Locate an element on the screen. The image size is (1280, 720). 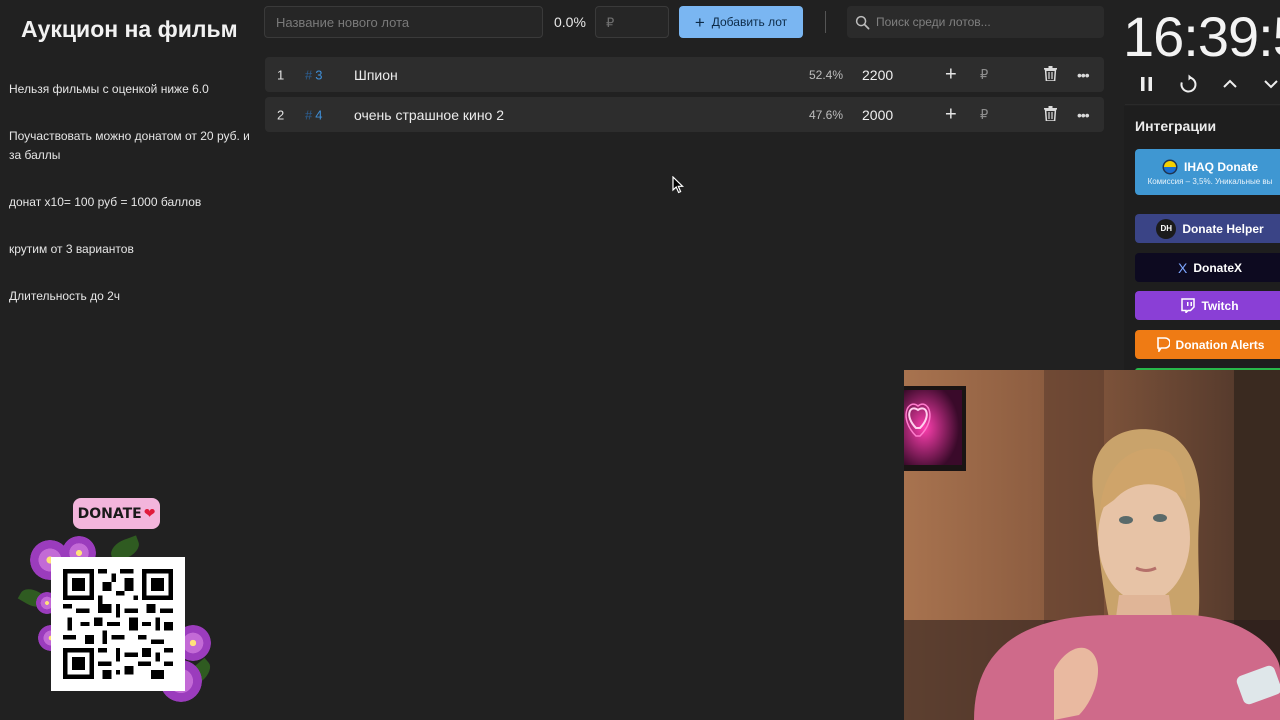
add-lot-label: Добавить лот is located at coordinates (749, 22).